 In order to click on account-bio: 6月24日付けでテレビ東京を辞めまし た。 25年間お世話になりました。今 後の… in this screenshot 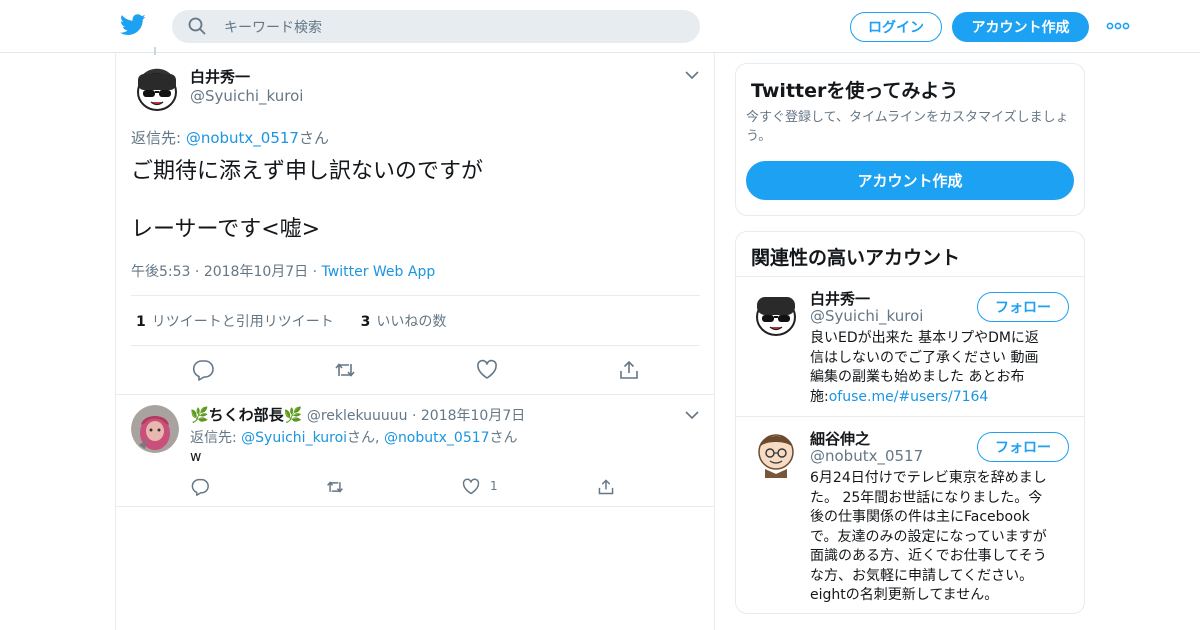, I will do `click(940, 537)`.